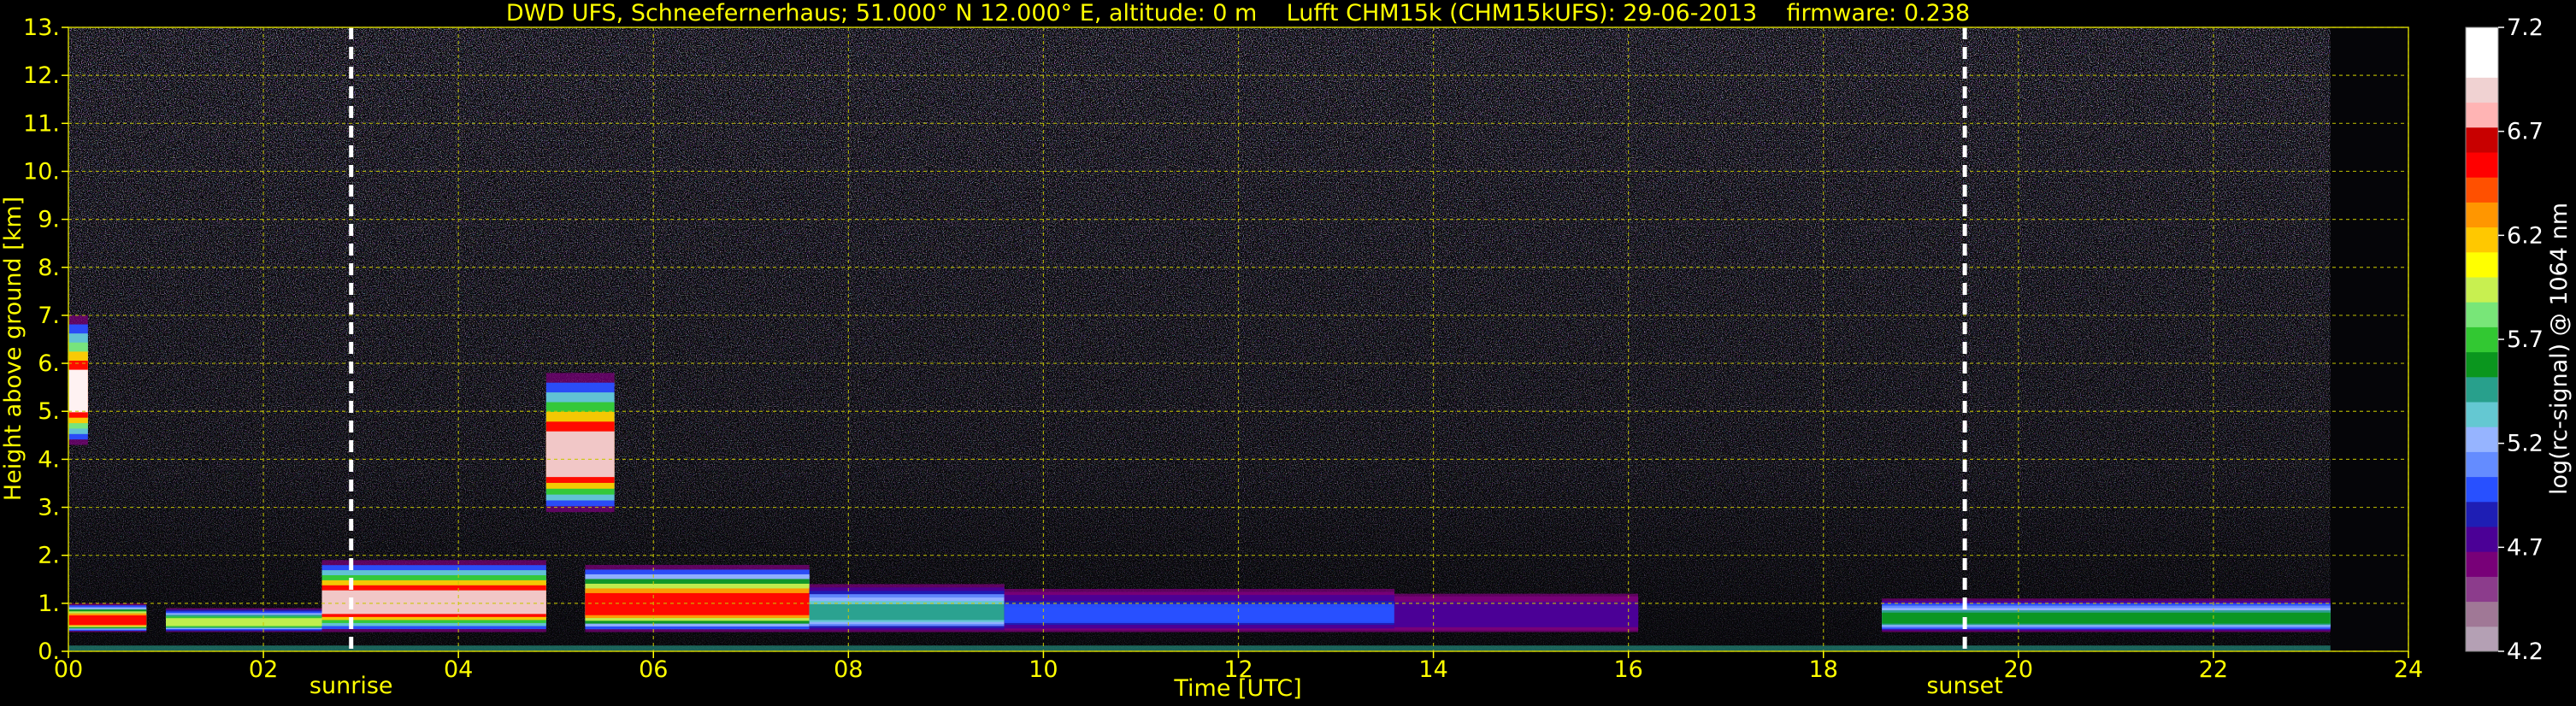 This screenshot has height=706, width=2576. Describe the element at coordinates (49, 508) in the screenshot. I see `y-tick-label: 3.` at that location.